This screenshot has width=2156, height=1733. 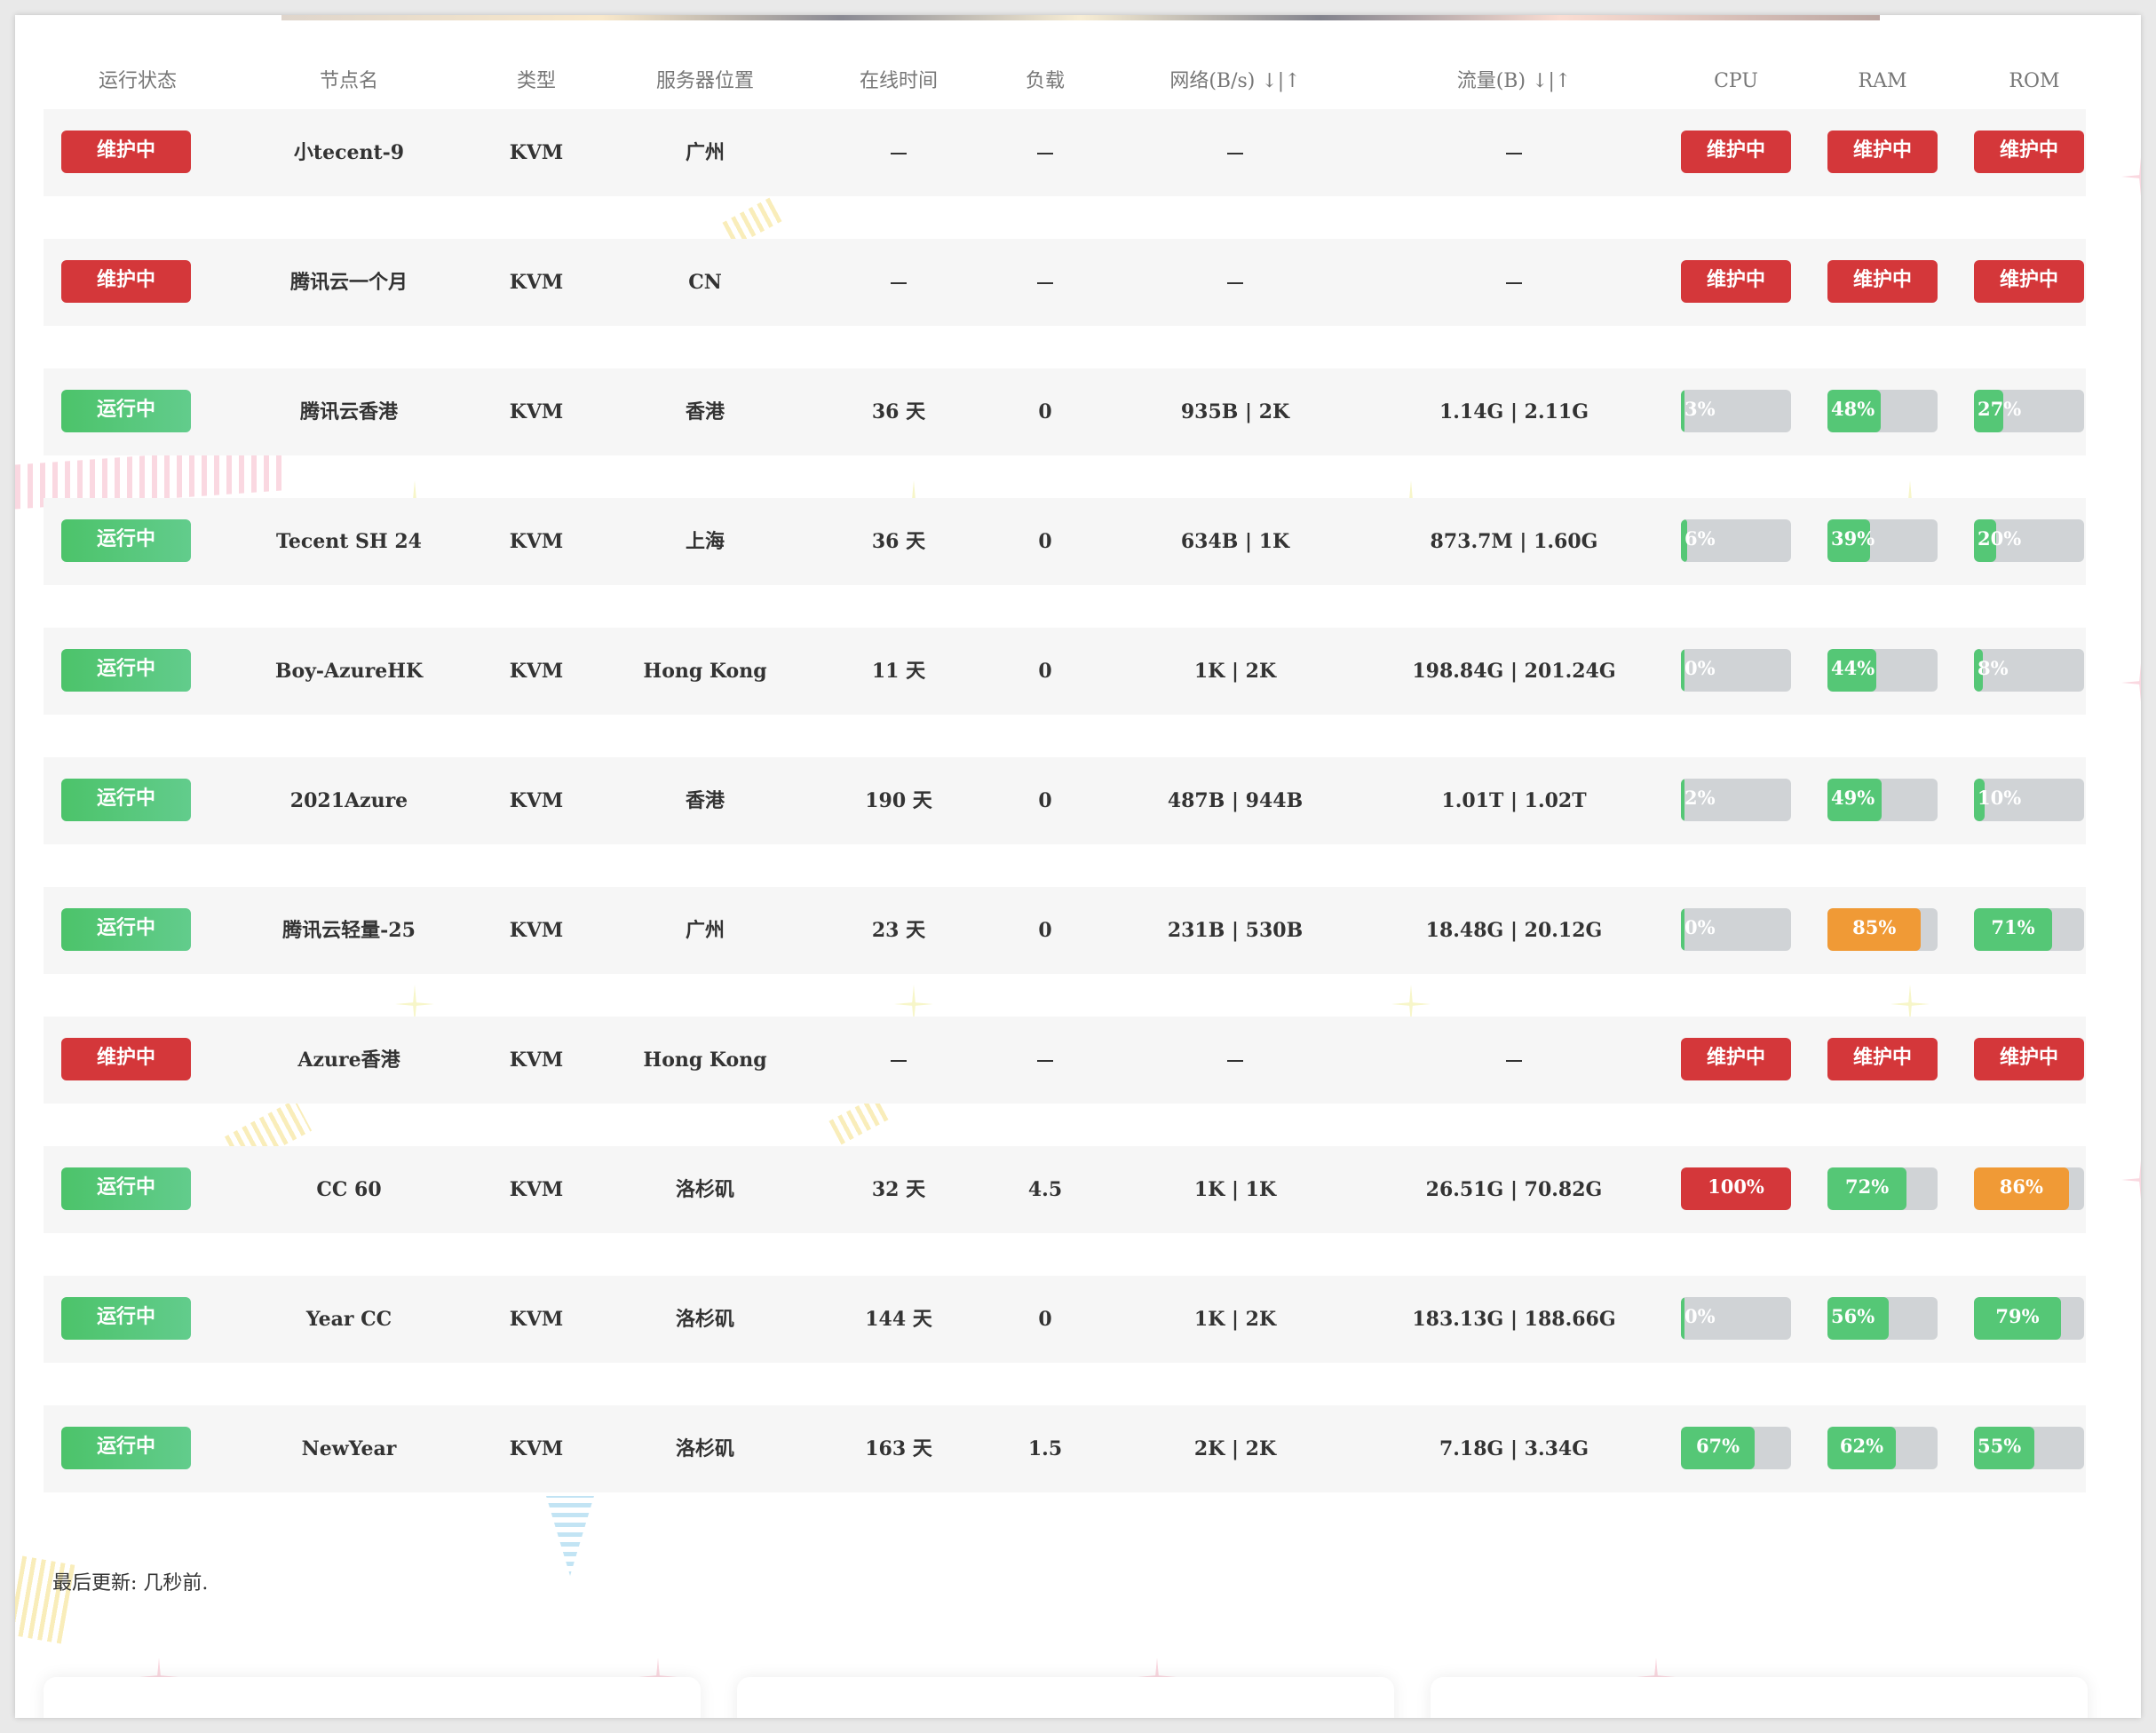 What do you see at coordinates (1235, 1449) in the screenshot?
I see `node-network: 2K | 2K` at bounding box center [1235, 1449].